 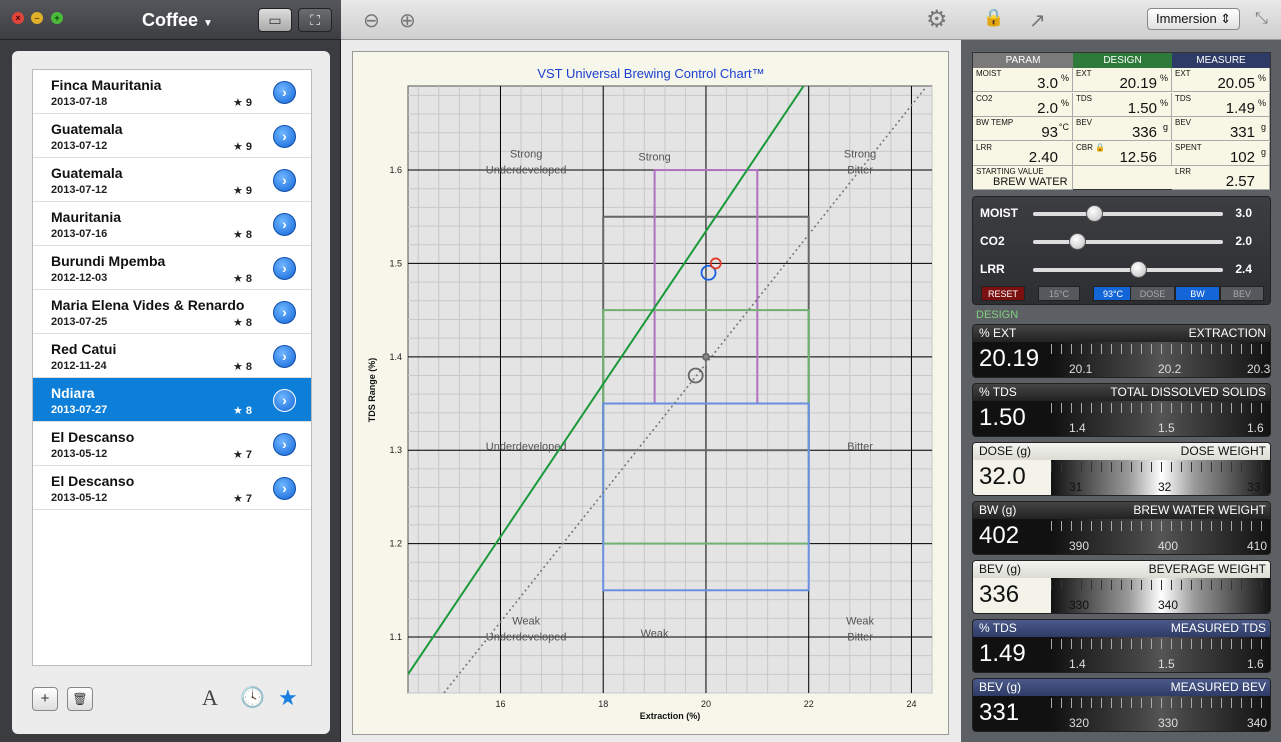 I want to click on meter-name: MEASURED TDS, so click(x=1218, y=628).